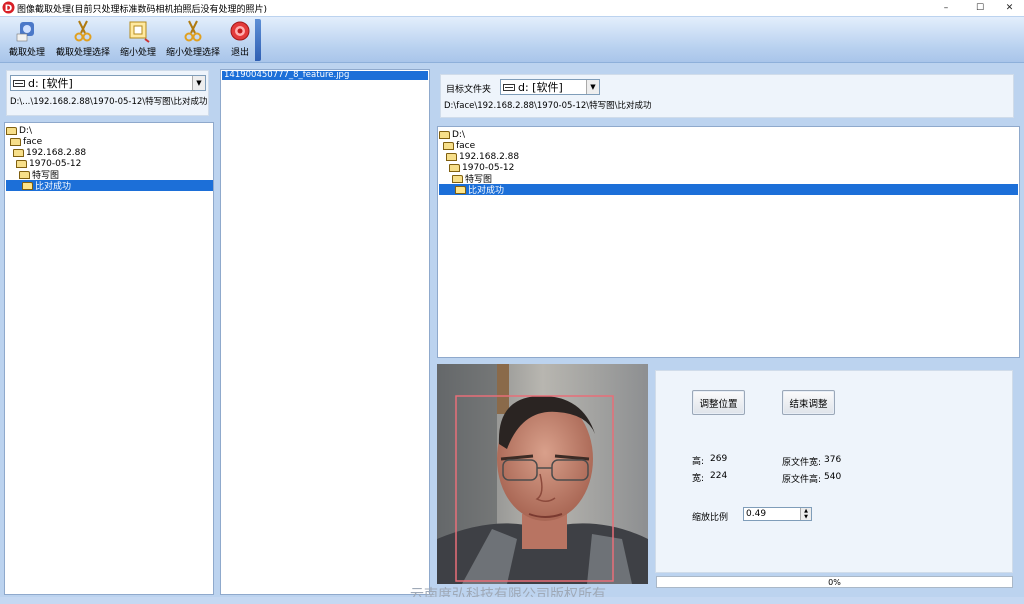 This screenshot has width=1024, height=604. Describe the element at coordinates (710, 518) in the screenshot. I see `scale-ratio-label: 缩放比例` at that location.